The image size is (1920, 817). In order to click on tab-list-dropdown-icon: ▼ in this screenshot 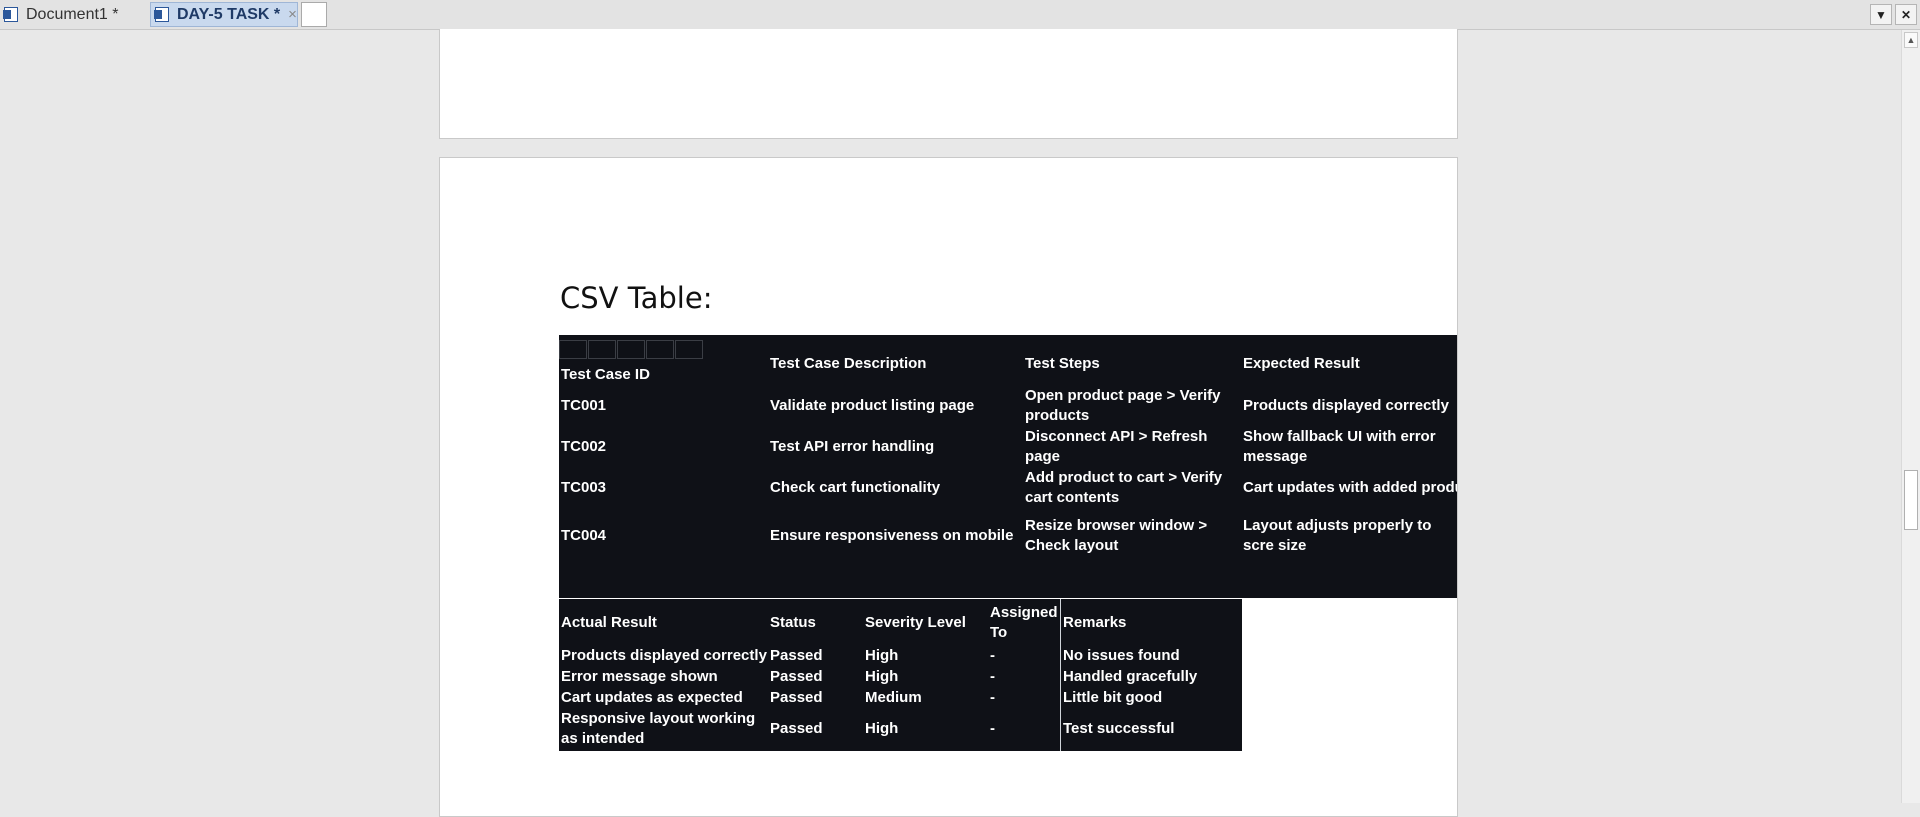, I will do `click(1881, 14)`.